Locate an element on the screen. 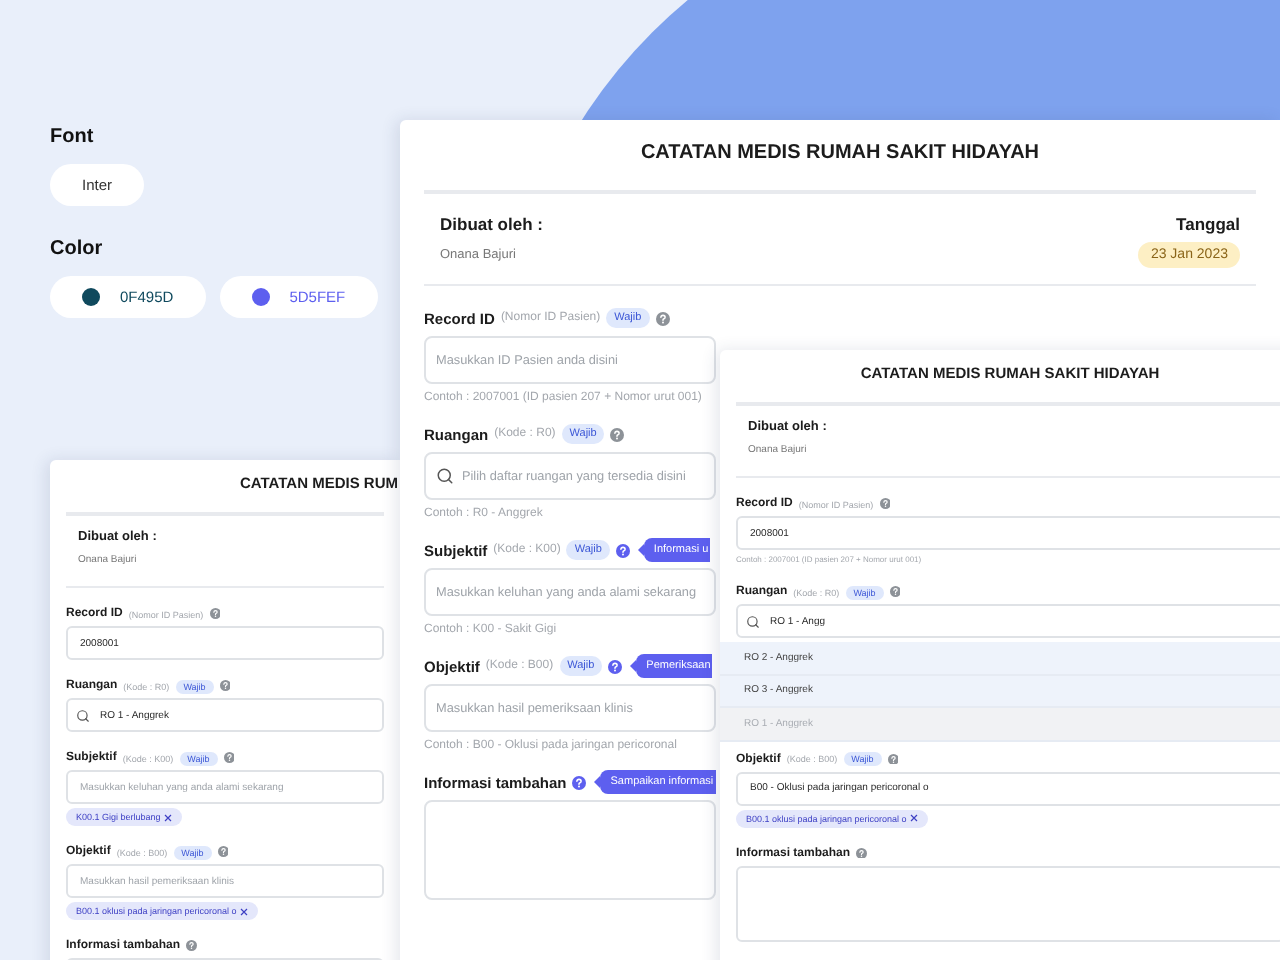 The image size is (1280, 960). creator-label: Dibuat oleh : is located at coordinates (491, 224).